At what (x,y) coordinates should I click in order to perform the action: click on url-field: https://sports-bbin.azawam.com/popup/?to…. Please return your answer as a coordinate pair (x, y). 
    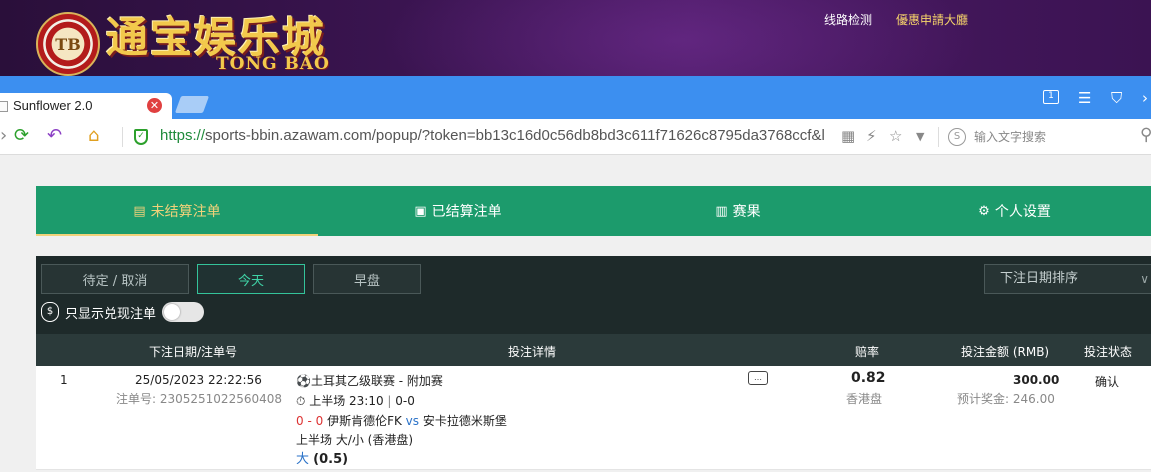
    Looking at the image, I should click on (497, 135).